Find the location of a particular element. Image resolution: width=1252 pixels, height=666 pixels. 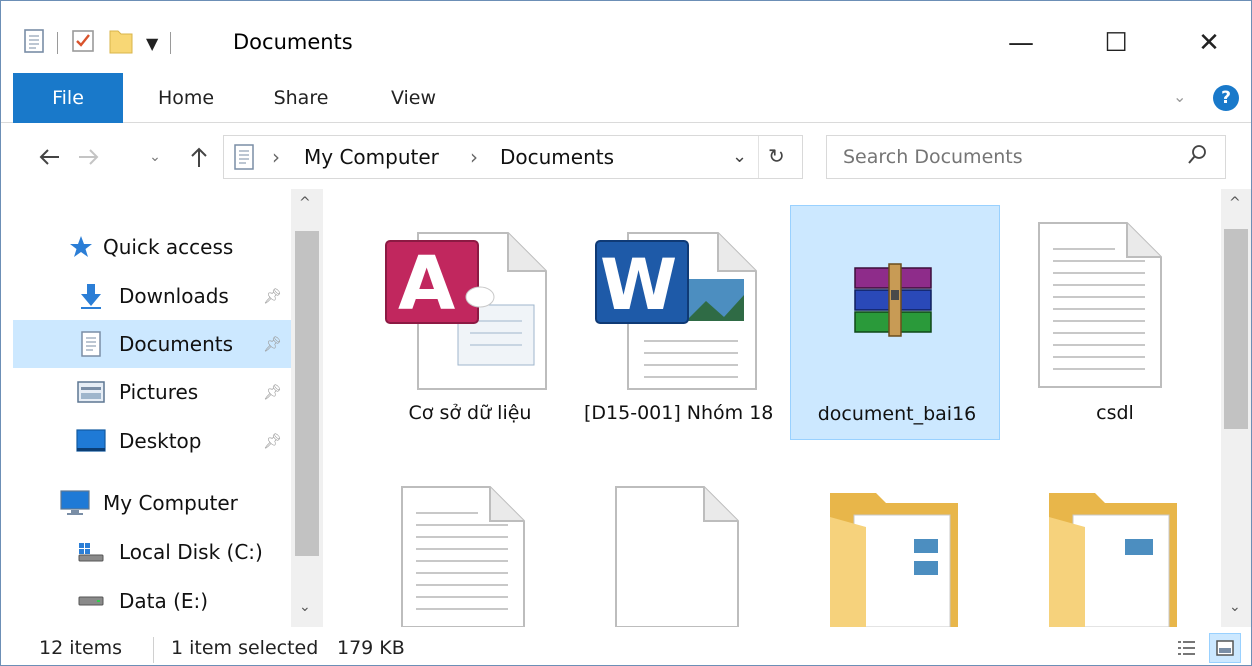

properties-icon is located at coordinates (34, 43).